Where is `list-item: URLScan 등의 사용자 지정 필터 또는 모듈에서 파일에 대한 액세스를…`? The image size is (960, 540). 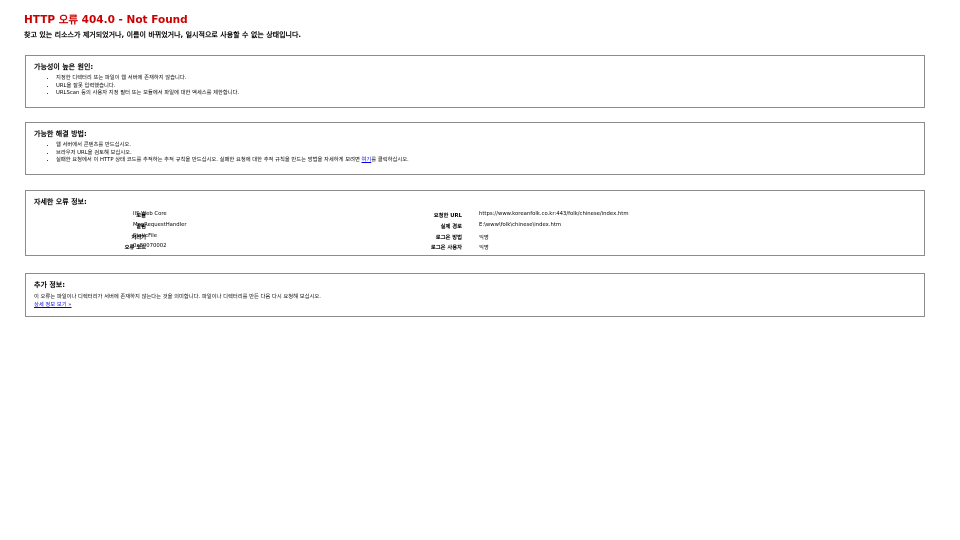
list-item: URLScan 등의 사용자 지정 필터 또는 모듈에서 파일에 대한 액세스를… is located at coordinates (147, 94).